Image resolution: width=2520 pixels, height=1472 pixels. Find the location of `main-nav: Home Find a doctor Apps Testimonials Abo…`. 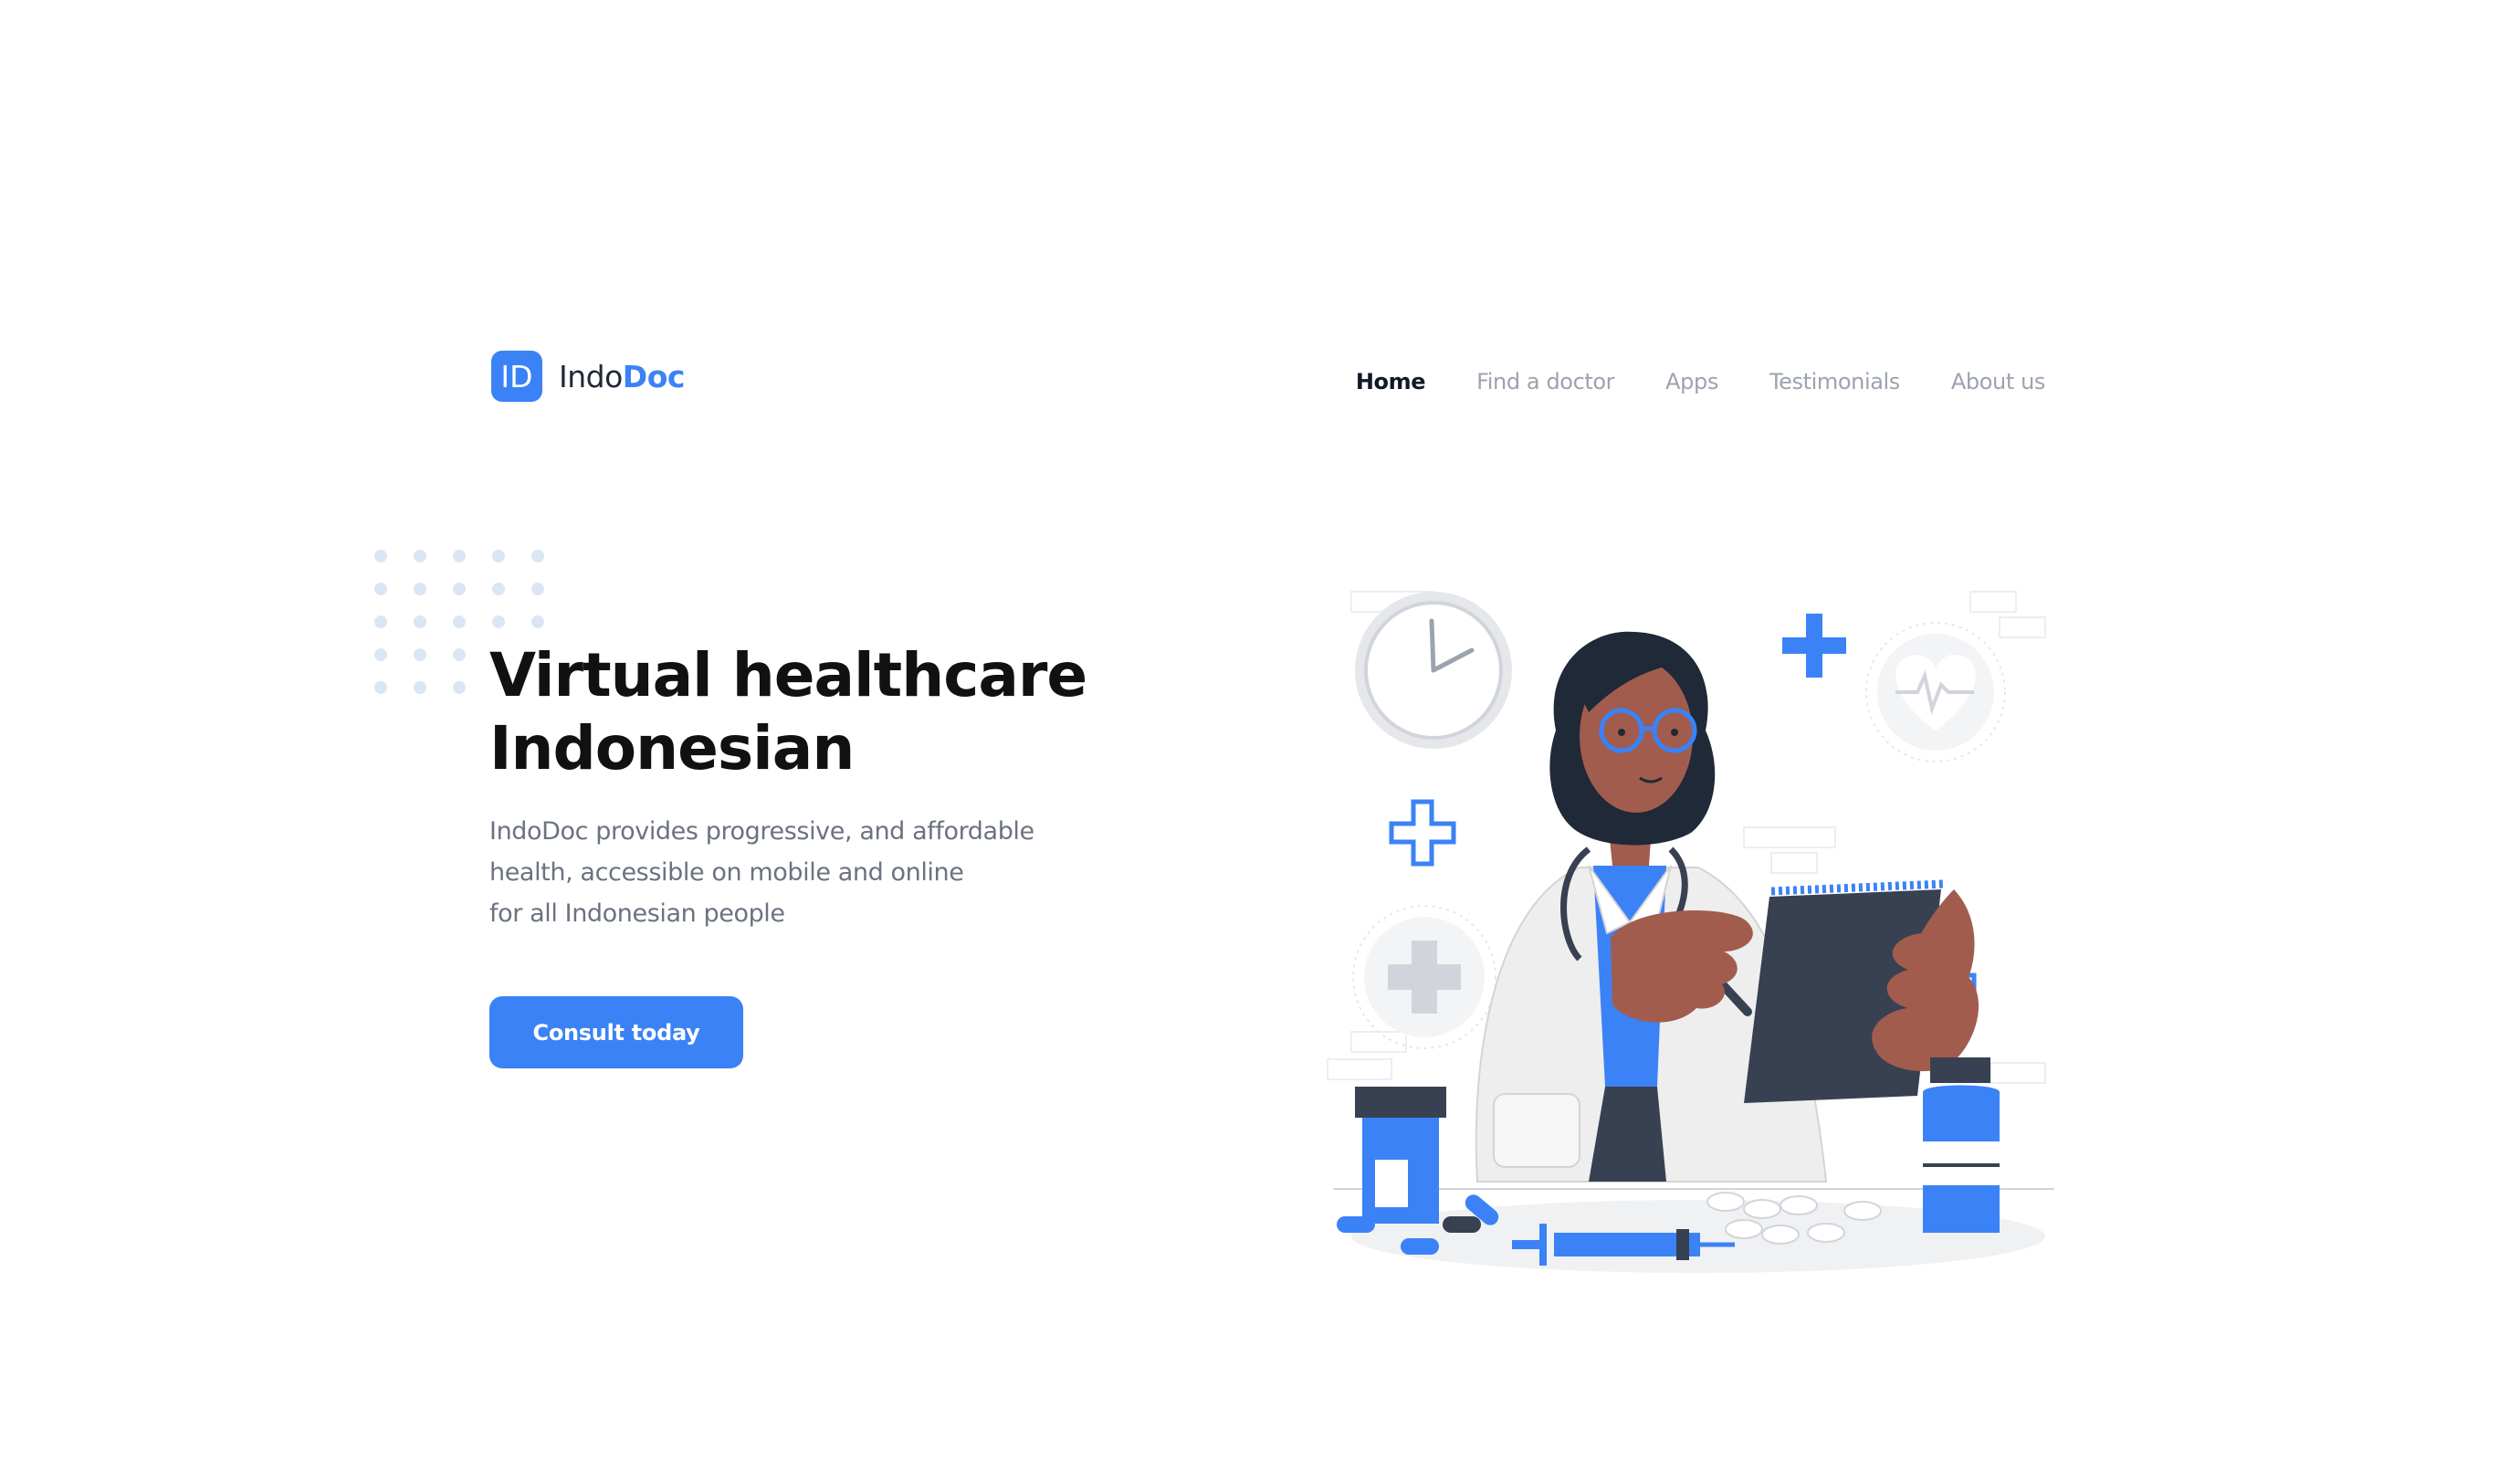

main-nav: Home Find a doctor Apps Testimonials Abo… is located at coordinates (1701, 381).